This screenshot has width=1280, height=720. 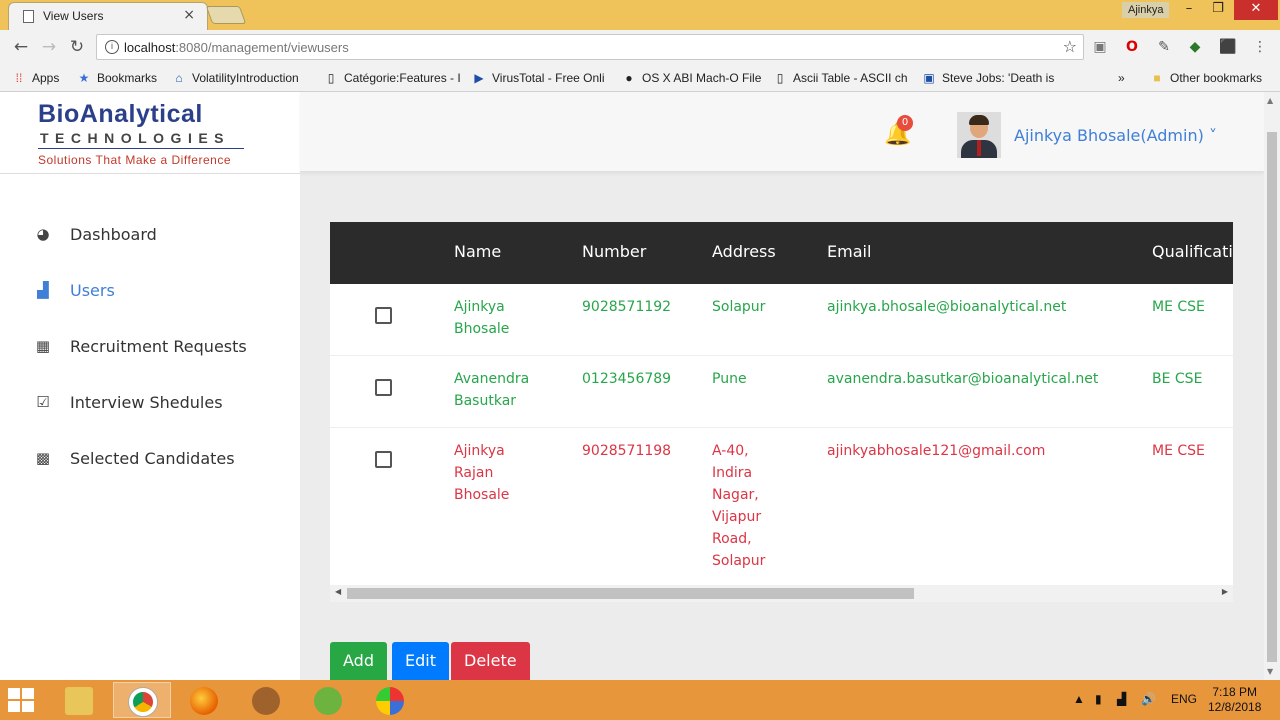 What do you see at coordinates (135, 138) in the screenshot?
I see `logo-sub-text: TECHNOLOGIES` at bounding box center [135, 138].